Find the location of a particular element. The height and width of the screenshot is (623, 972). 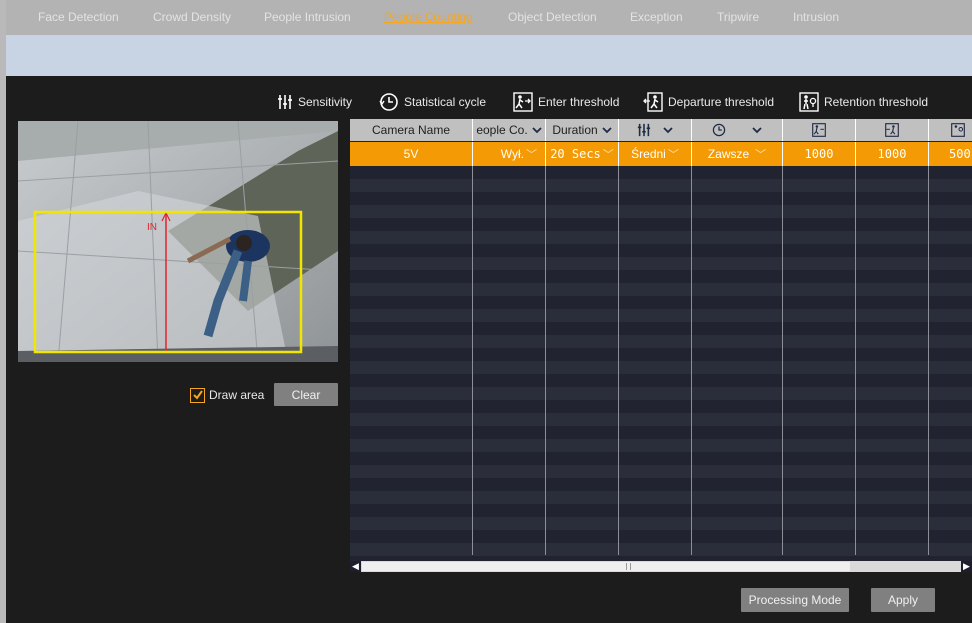

checkmark-icon is located at coordinates (197, 395).